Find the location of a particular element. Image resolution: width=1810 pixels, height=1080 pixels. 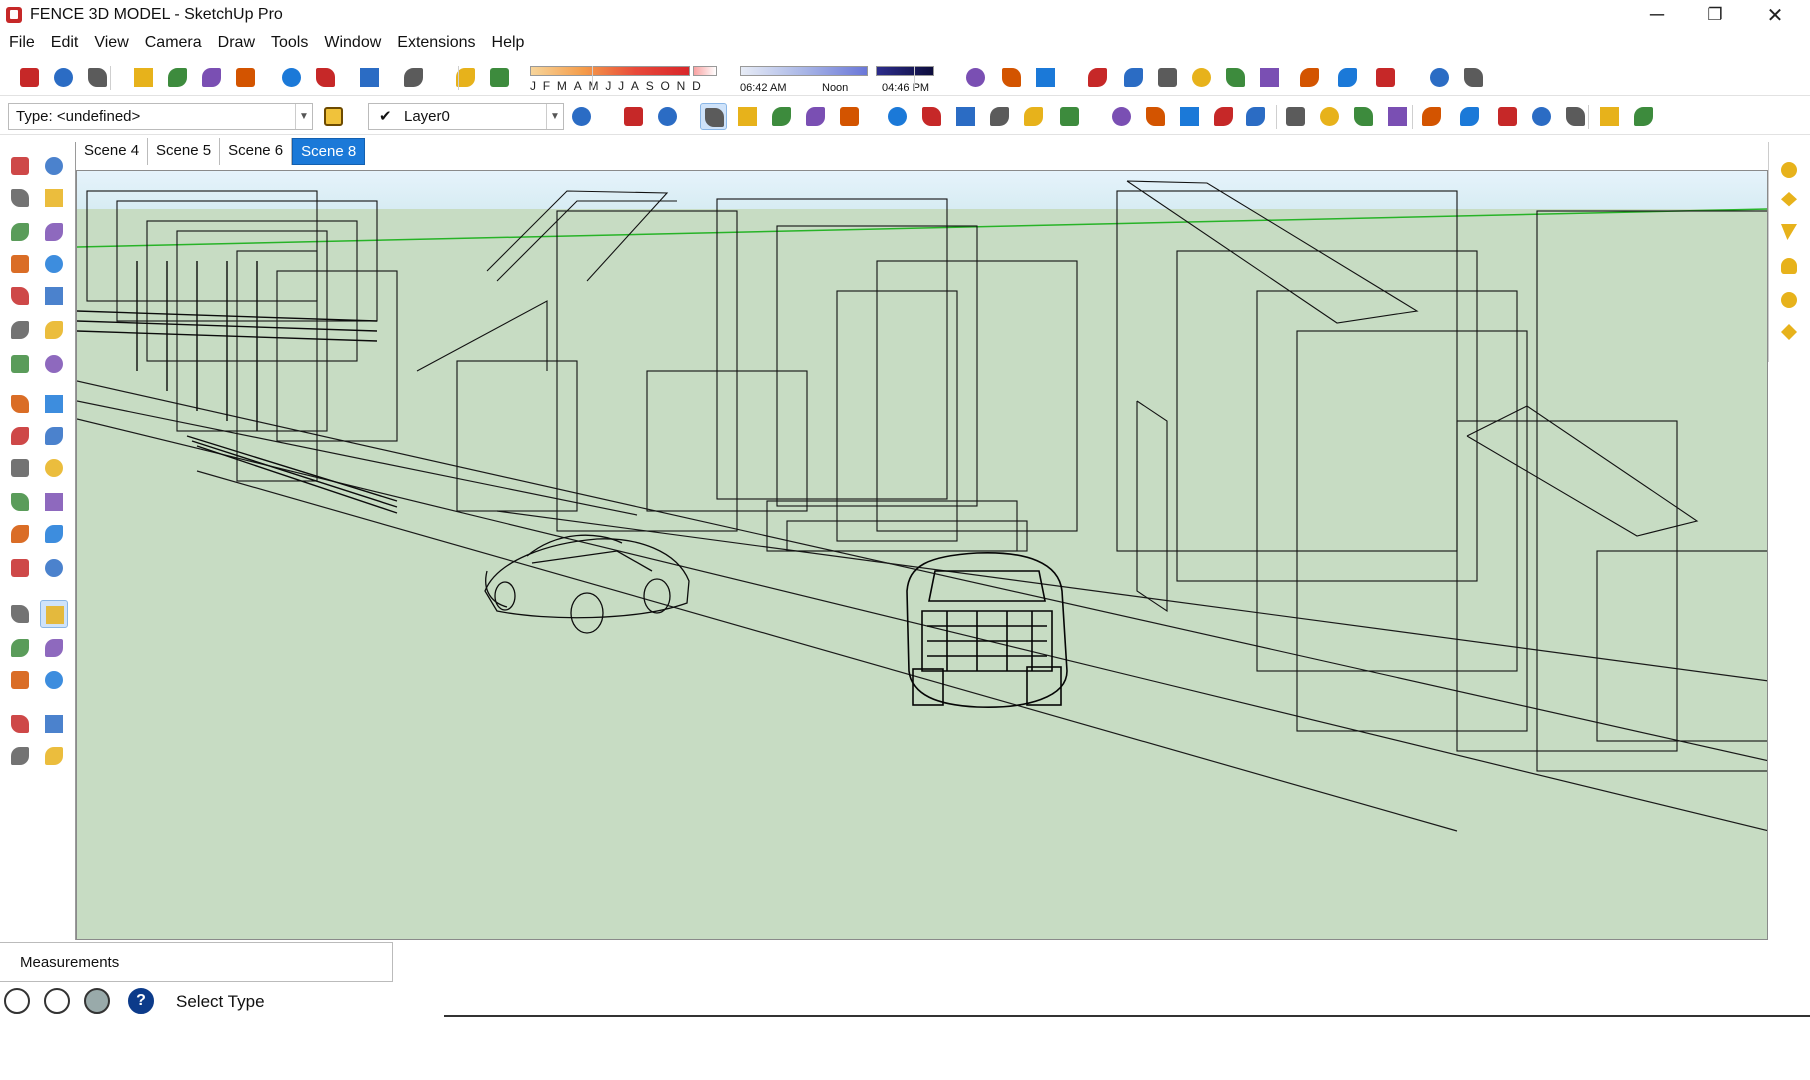

tab-scene-8: Scene 8 is located at coordinates (329, 151).